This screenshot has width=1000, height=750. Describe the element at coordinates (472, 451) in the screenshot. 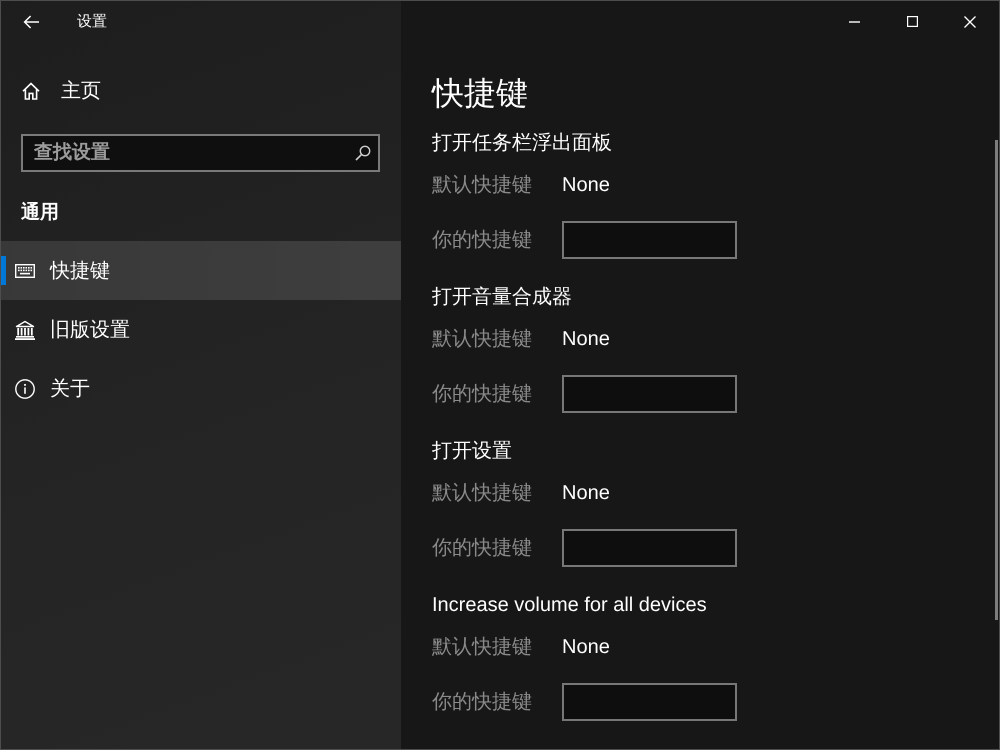

I see `group-heading: 打开设置` at that location.